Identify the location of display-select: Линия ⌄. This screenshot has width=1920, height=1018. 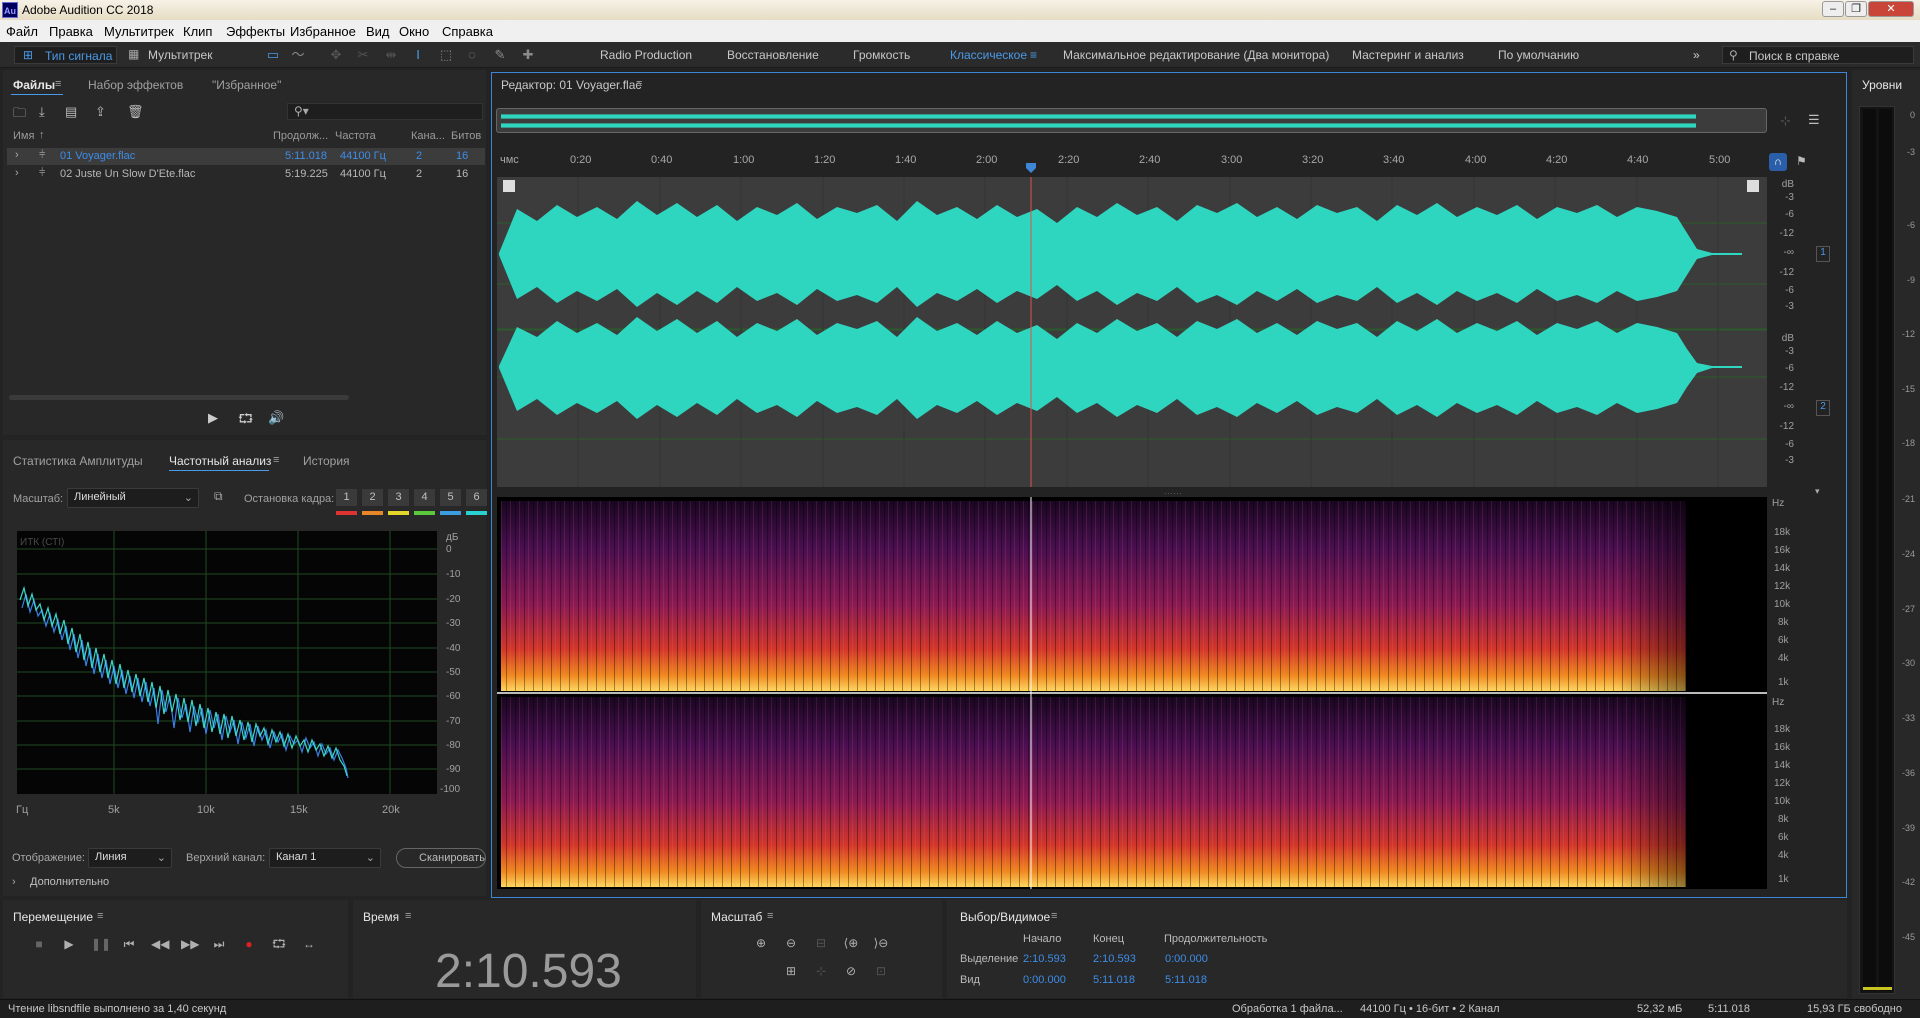
(130, 858).